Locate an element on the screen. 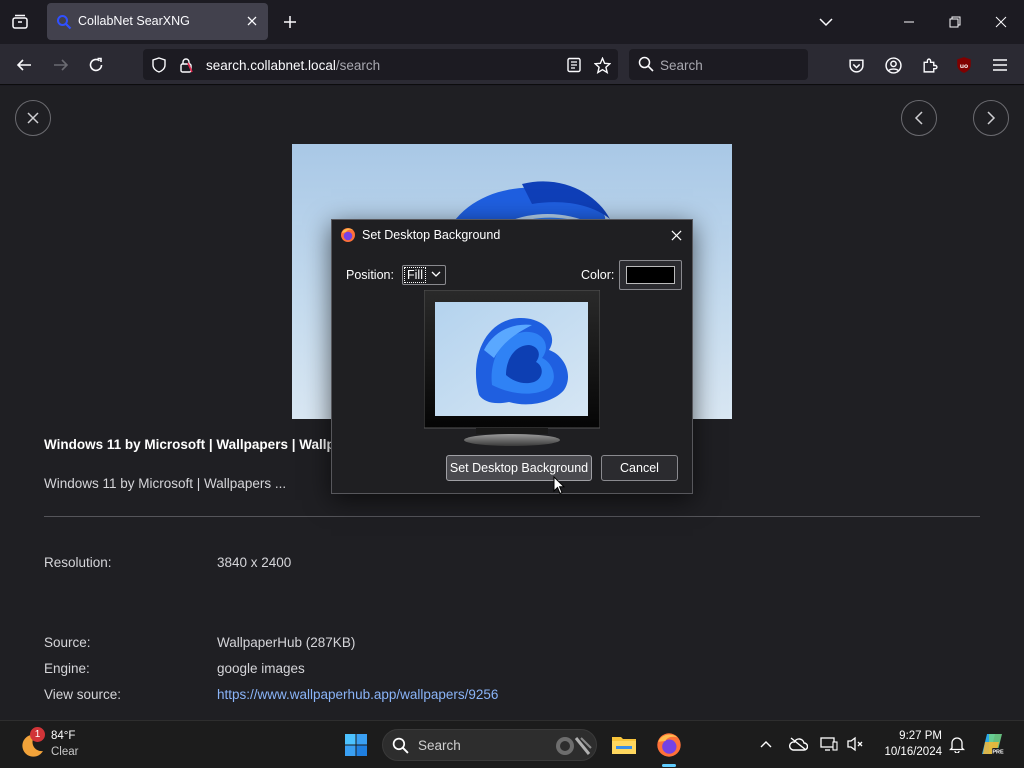 The height and width of the screenshot is (768, 1024). color-swatch is located at coordinates (650, 275).